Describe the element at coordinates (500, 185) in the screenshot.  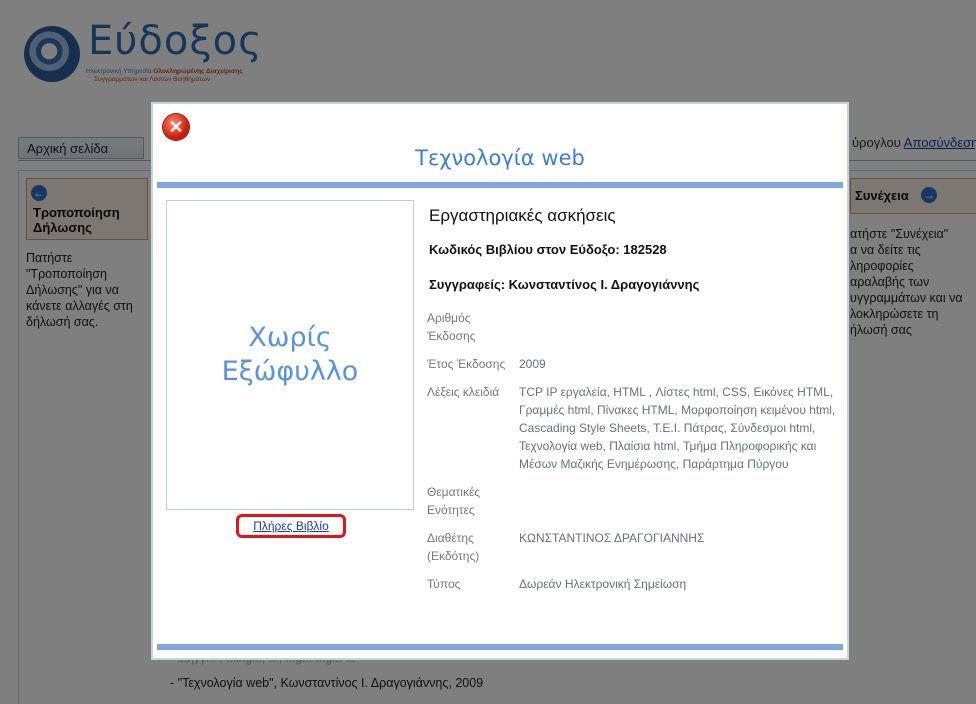
I see `dialog-top-divider` at that location.